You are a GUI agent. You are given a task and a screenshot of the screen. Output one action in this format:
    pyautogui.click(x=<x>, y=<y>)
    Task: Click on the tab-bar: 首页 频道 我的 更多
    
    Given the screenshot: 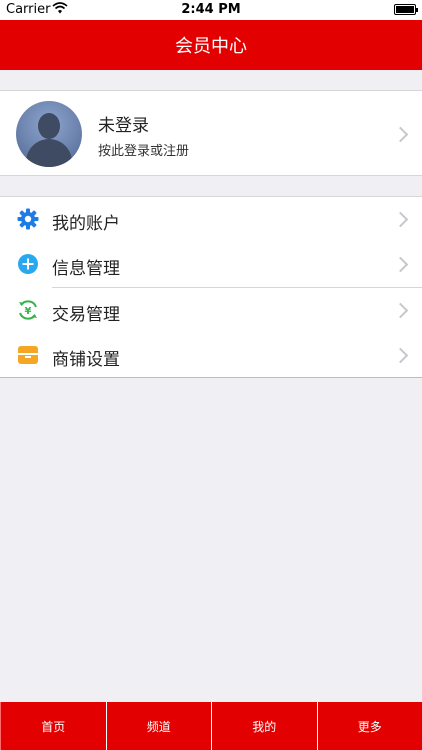 What is the action you would take?
    pyautogui.click(x=211, y=726)
    